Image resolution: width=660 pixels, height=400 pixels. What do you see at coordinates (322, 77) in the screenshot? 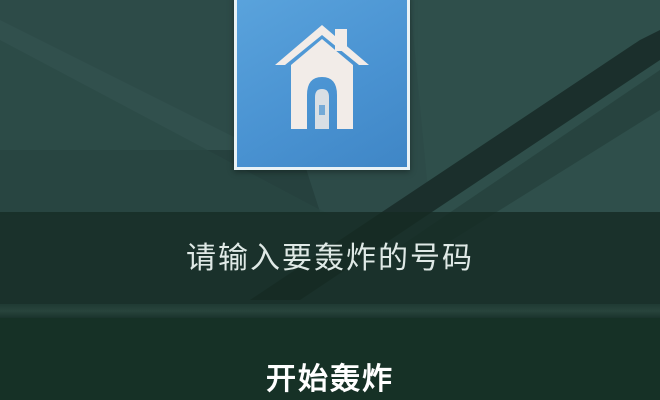
I see `house-icon` at bounding box center [322, 77].